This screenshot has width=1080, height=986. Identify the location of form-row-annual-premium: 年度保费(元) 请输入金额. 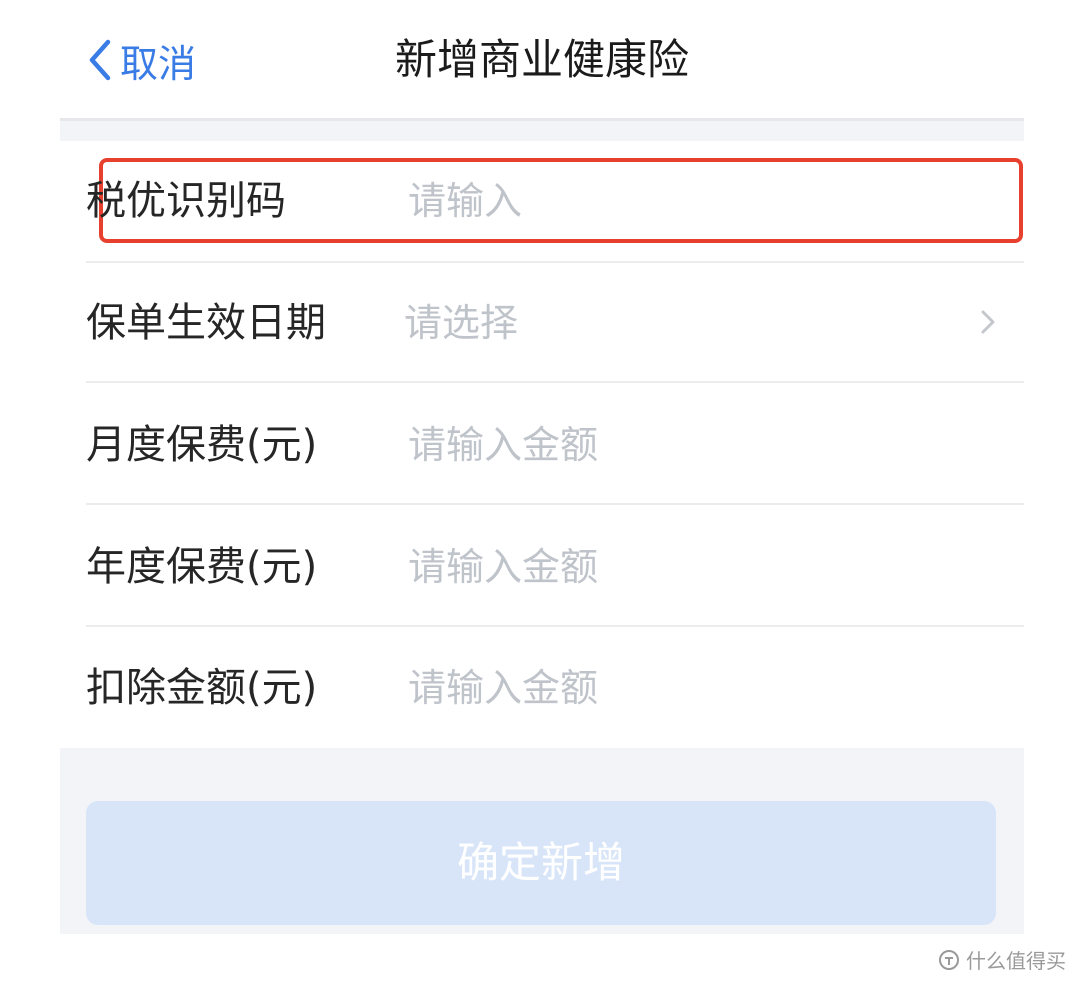
(555, 567).